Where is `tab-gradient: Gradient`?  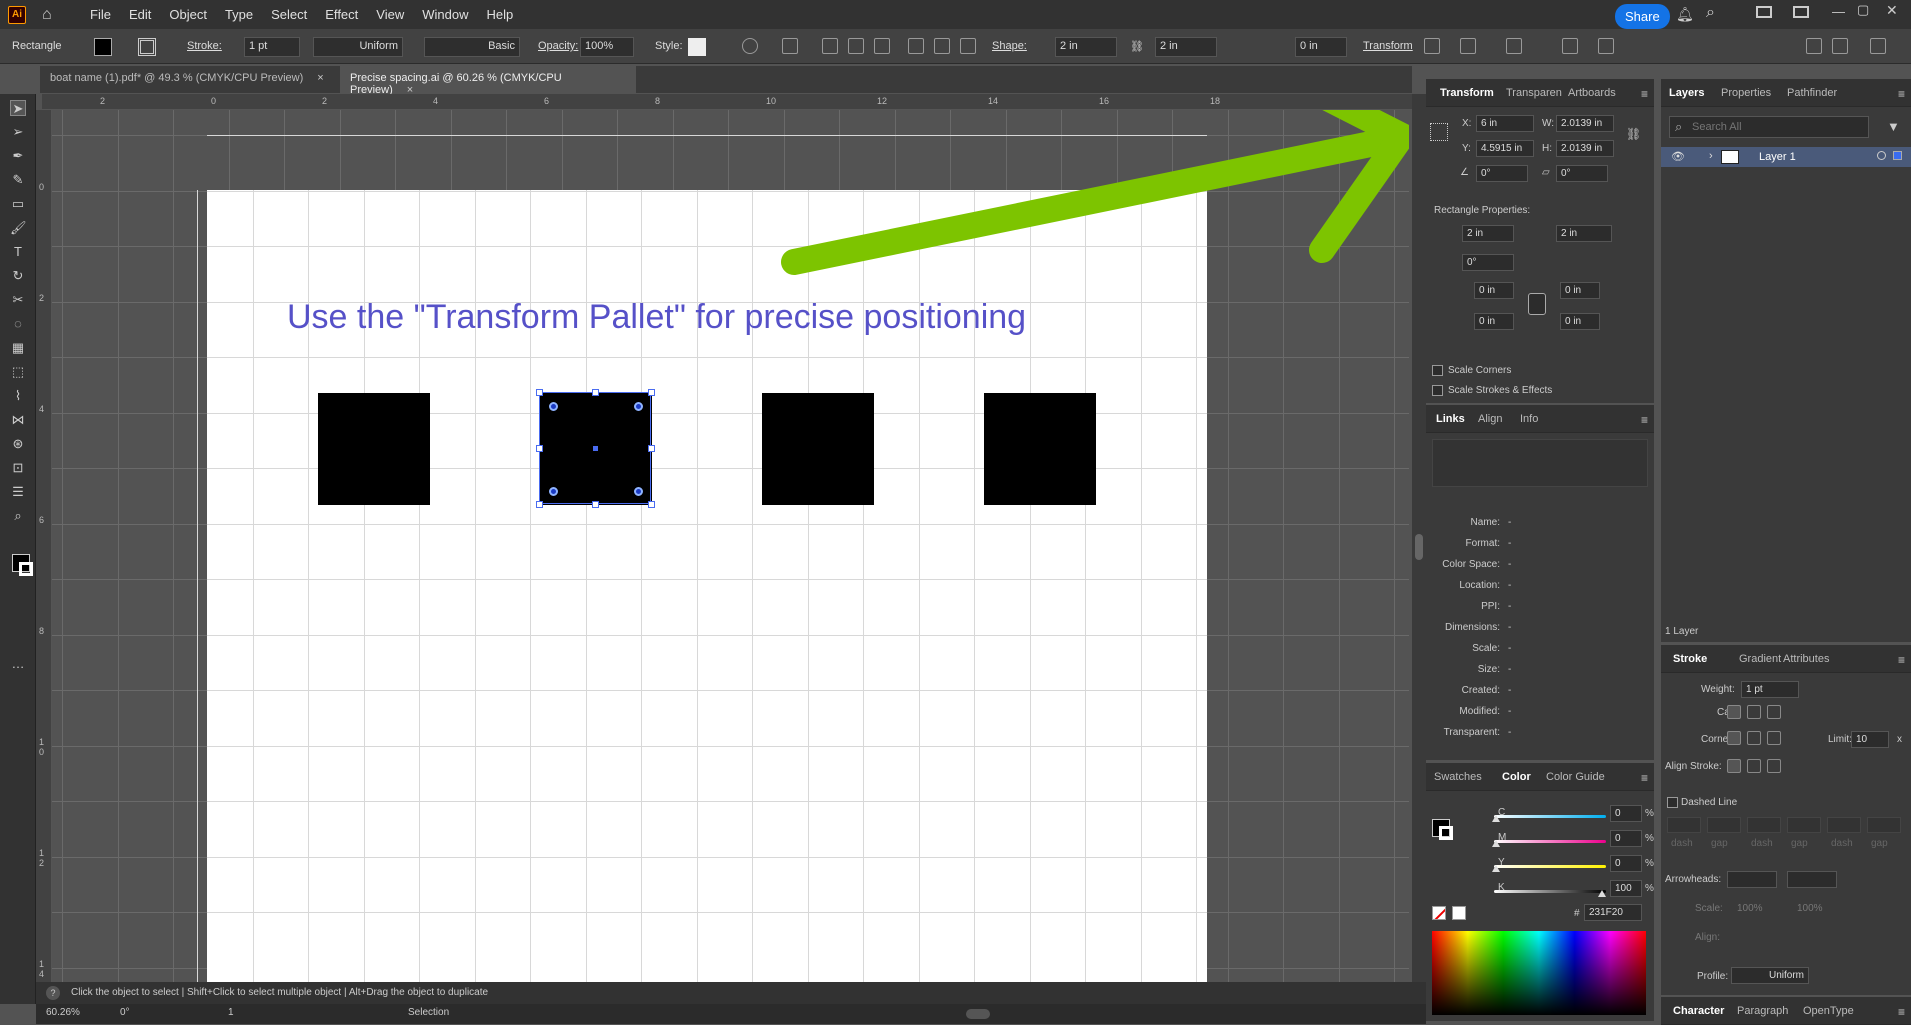
tab-gradient: Gradient is located at coordinates (1760, 659).